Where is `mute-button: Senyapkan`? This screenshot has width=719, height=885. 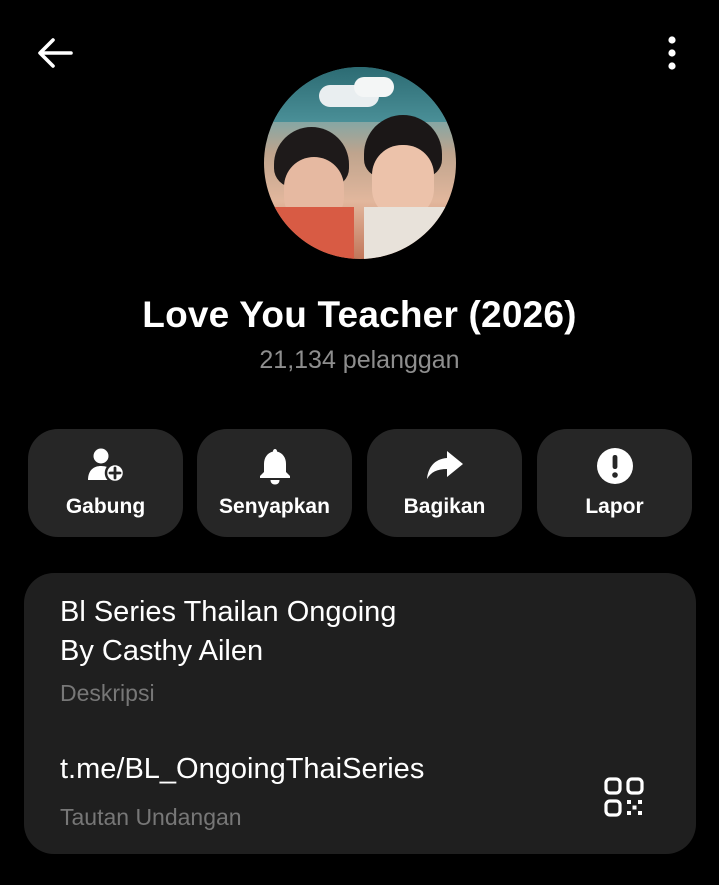
mute-button: Senyapkan is located at coordinates (274, 483).